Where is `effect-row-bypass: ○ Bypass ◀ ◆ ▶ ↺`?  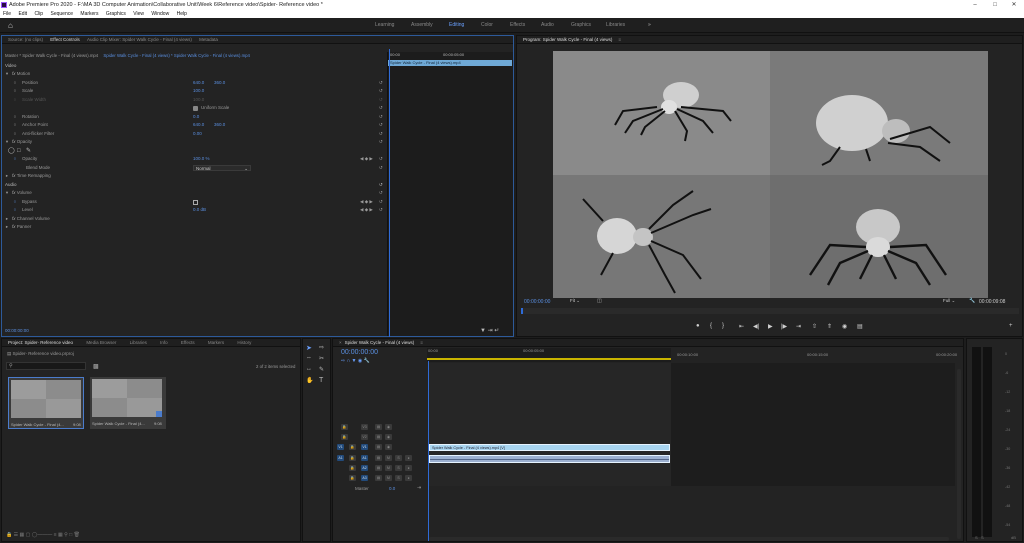 effect-row-bypass: ○ Bypass ◀ ◆ ▶ ↺ is located at coordinates (194, 202).